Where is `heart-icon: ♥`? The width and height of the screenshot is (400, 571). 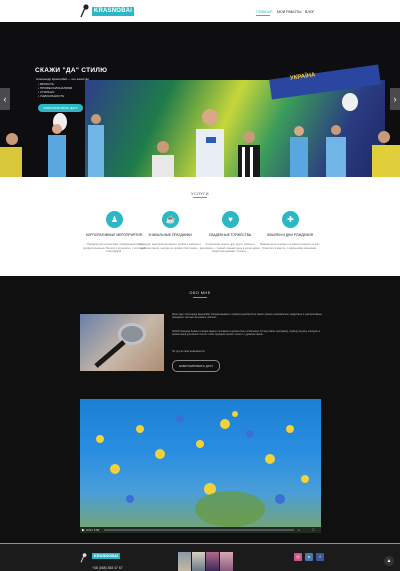 heart-icon: ♥ is located at coordinates (230, 219).